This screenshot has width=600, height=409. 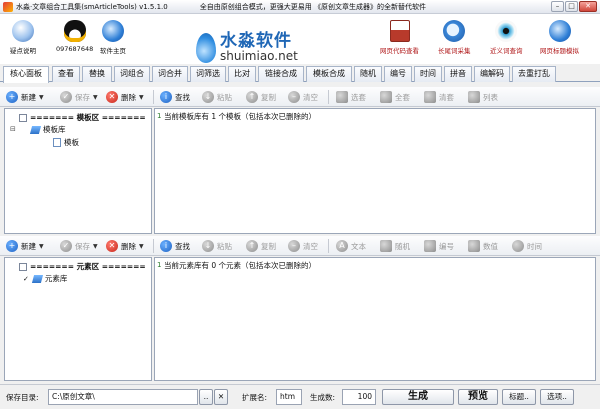 I want to click on value-element-button: 数值, so click(x=483, y=246).